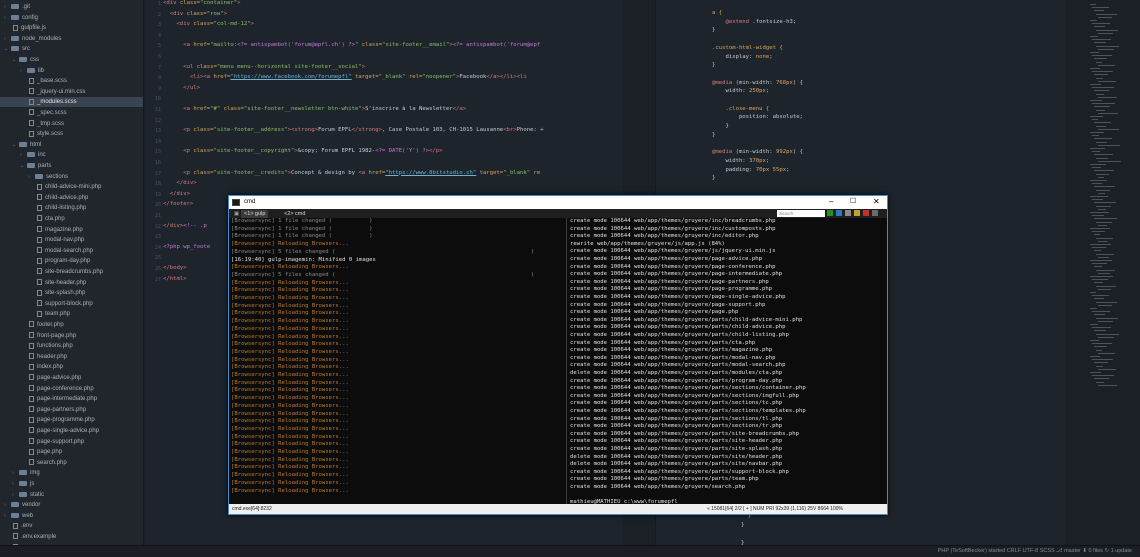 The height and width of the screenshot is (557, 1140). Describe the element at coordinates (71, 124) in the screenshot. I see `tree-item: _tmp.scss` at that location.